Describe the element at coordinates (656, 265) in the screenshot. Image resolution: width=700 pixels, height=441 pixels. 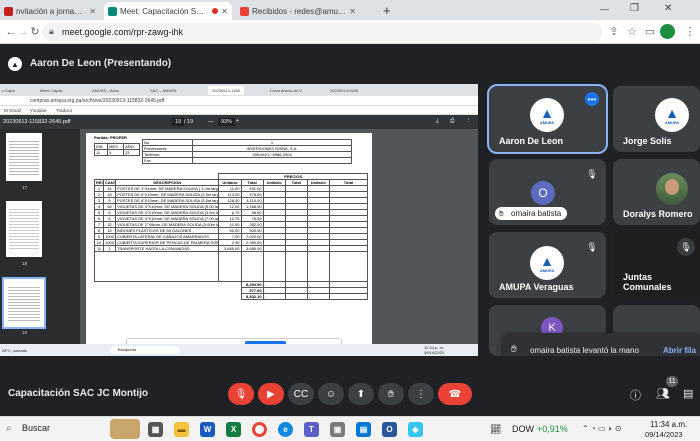
I see `participant-tile-juntas: 🎙︎ Juntas Comunales` at that location.